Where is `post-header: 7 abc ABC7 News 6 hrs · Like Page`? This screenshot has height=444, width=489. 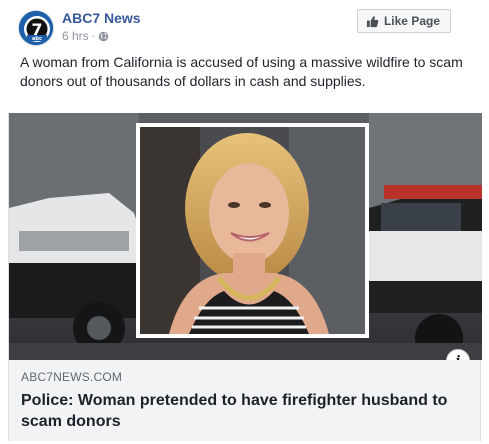
post-header: 7 abc ABC7 News 6 hrs · Like Page is located at coordinates (244, 25).